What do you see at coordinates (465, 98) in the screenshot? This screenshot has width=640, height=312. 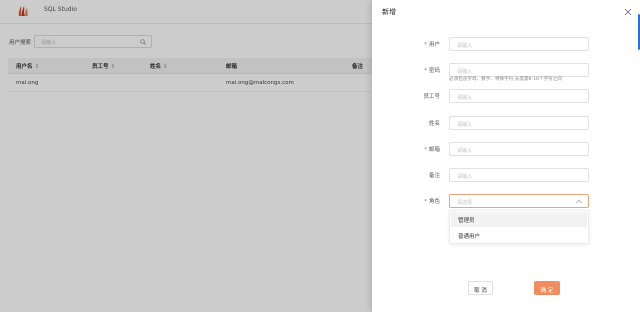 I see `employee-id-placeholder: 请输入` at bounding box center [465, 98].